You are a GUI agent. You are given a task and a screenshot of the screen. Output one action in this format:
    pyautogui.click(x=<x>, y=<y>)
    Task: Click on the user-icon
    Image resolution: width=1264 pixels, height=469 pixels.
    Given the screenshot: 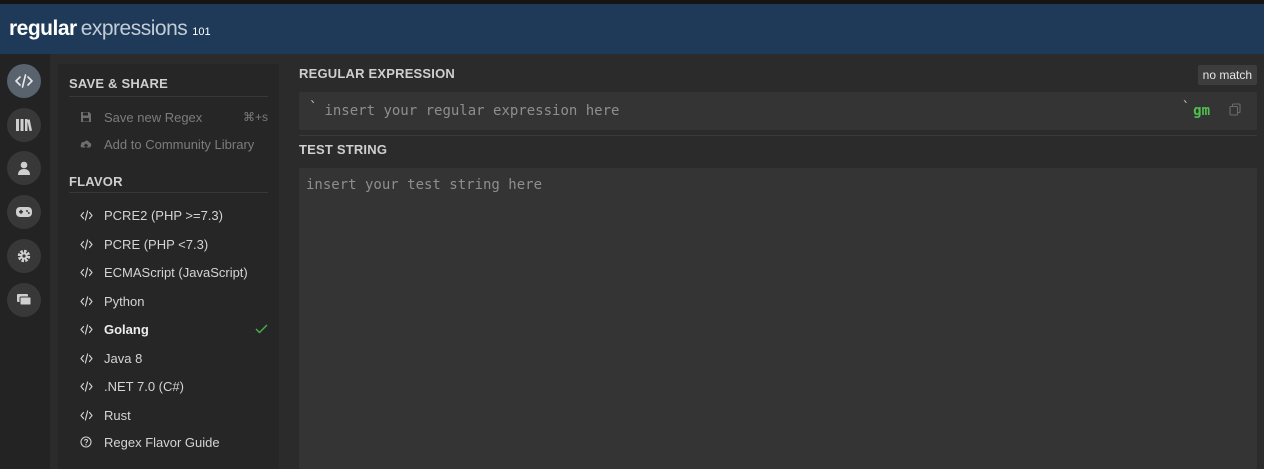 What is the action you would take?
    pyautogui.click(x=24, y=168)
    